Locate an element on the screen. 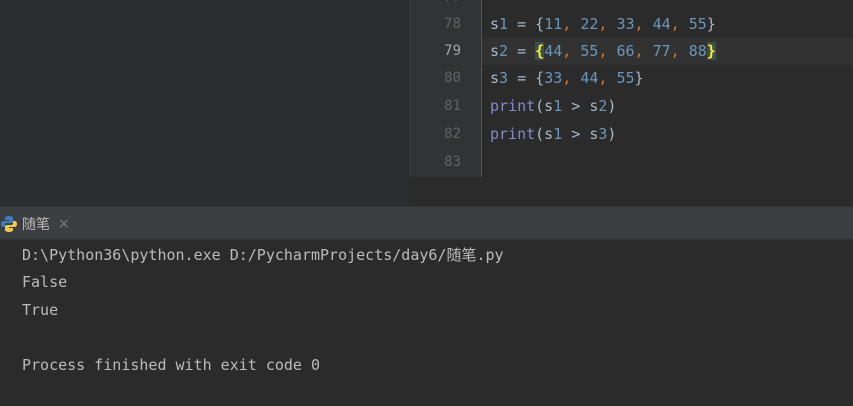 Image resolution: width=853 pixels, height=406 pixels. line-number: 81 is located at coordinates (452, 106).